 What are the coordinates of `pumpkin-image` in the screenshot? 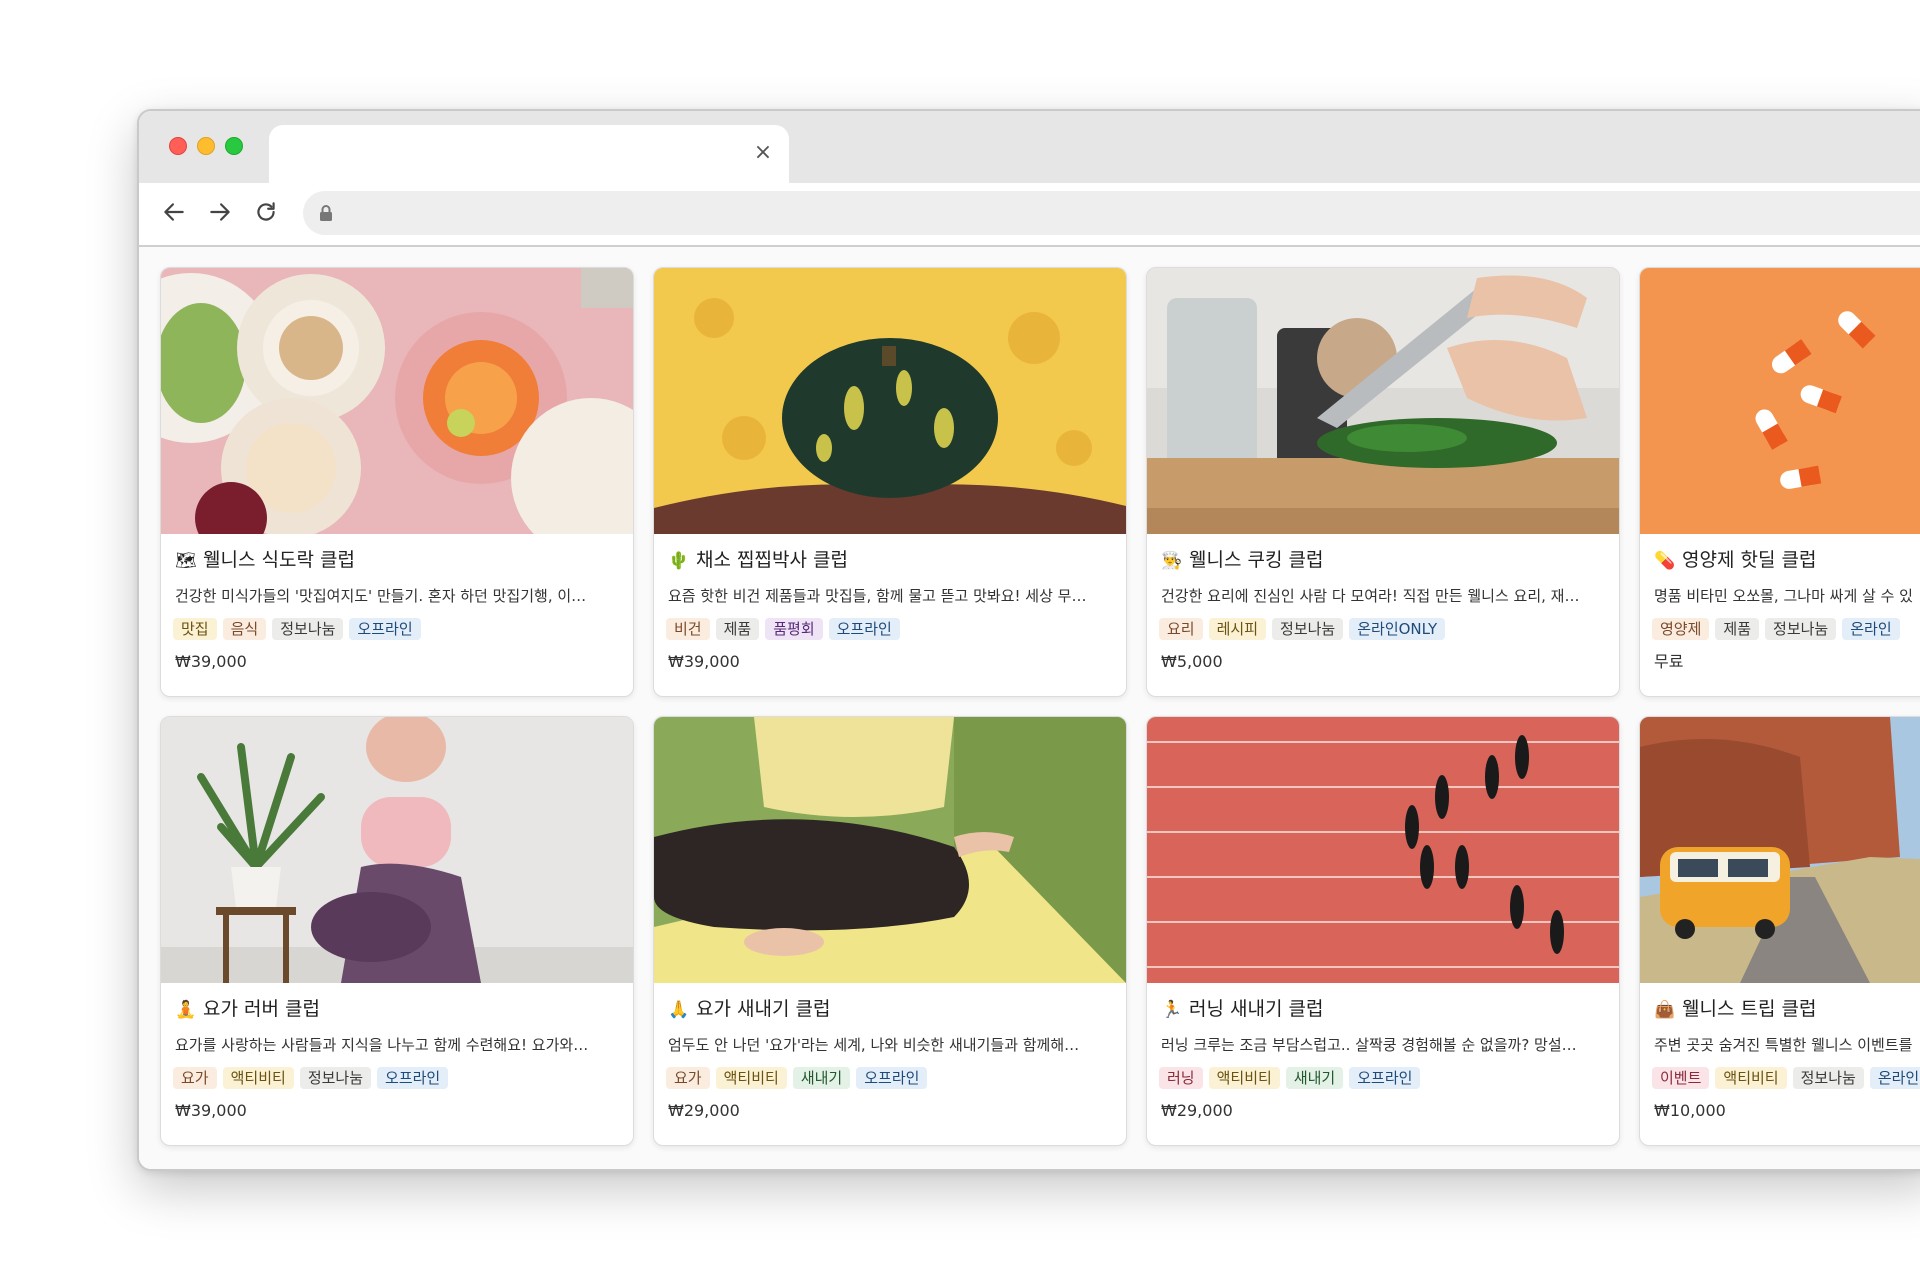 It's located at (890, 401).